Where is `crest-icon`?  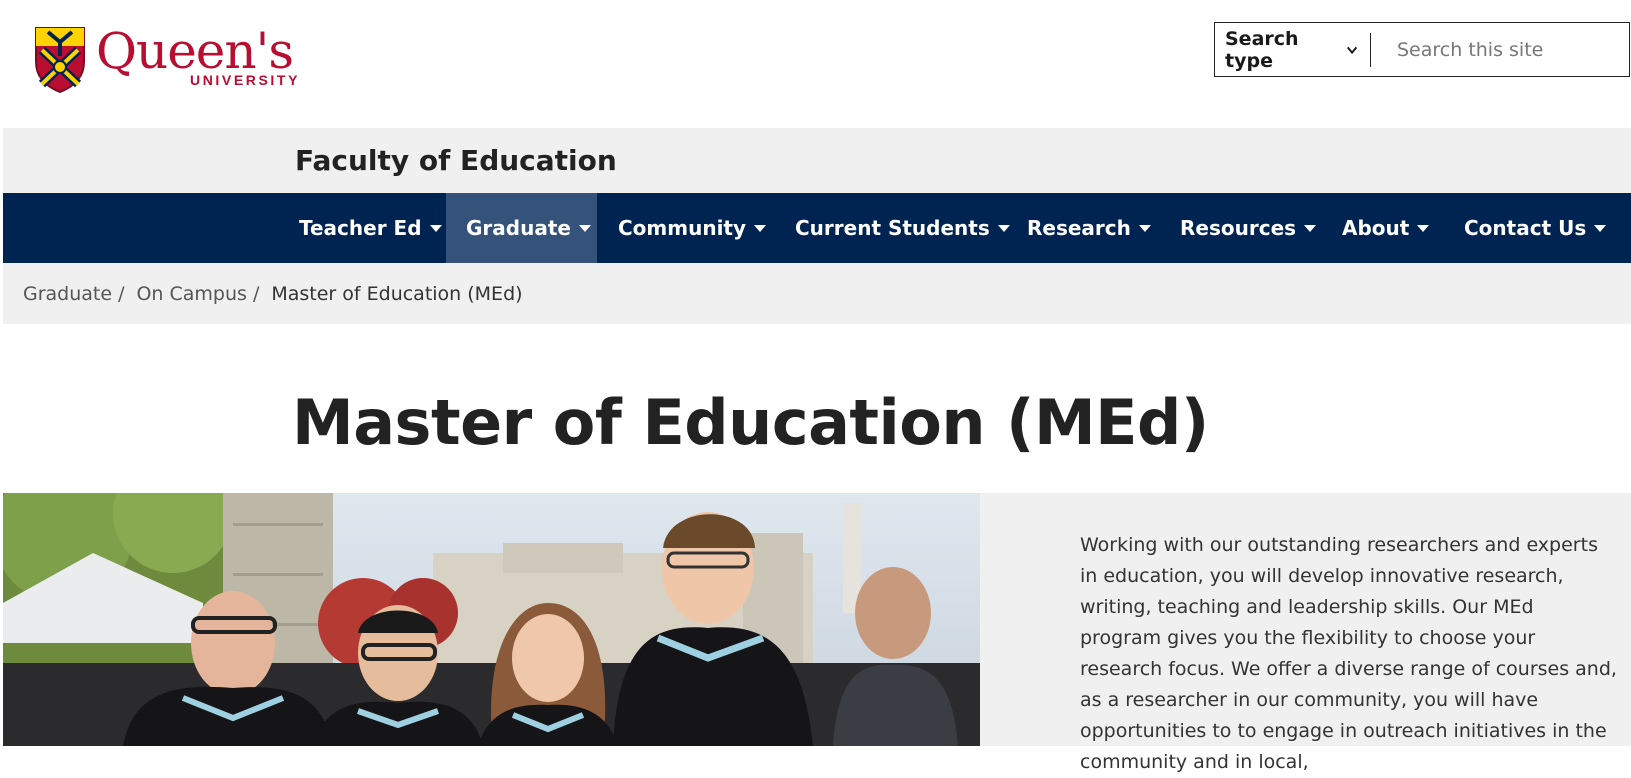
crest-icon is located at coordinates (60, 60).